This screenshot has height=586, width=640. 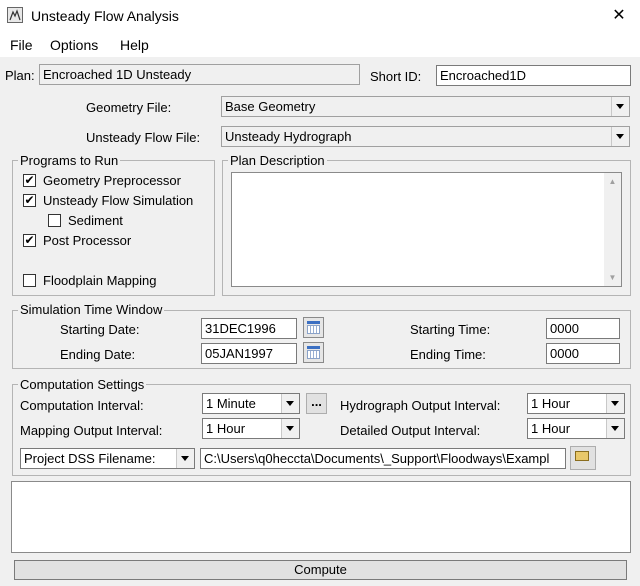 I want to click on unsteady-flow-simulation-label: Unsteady Flow Simulation, so click(x=118, y=200).